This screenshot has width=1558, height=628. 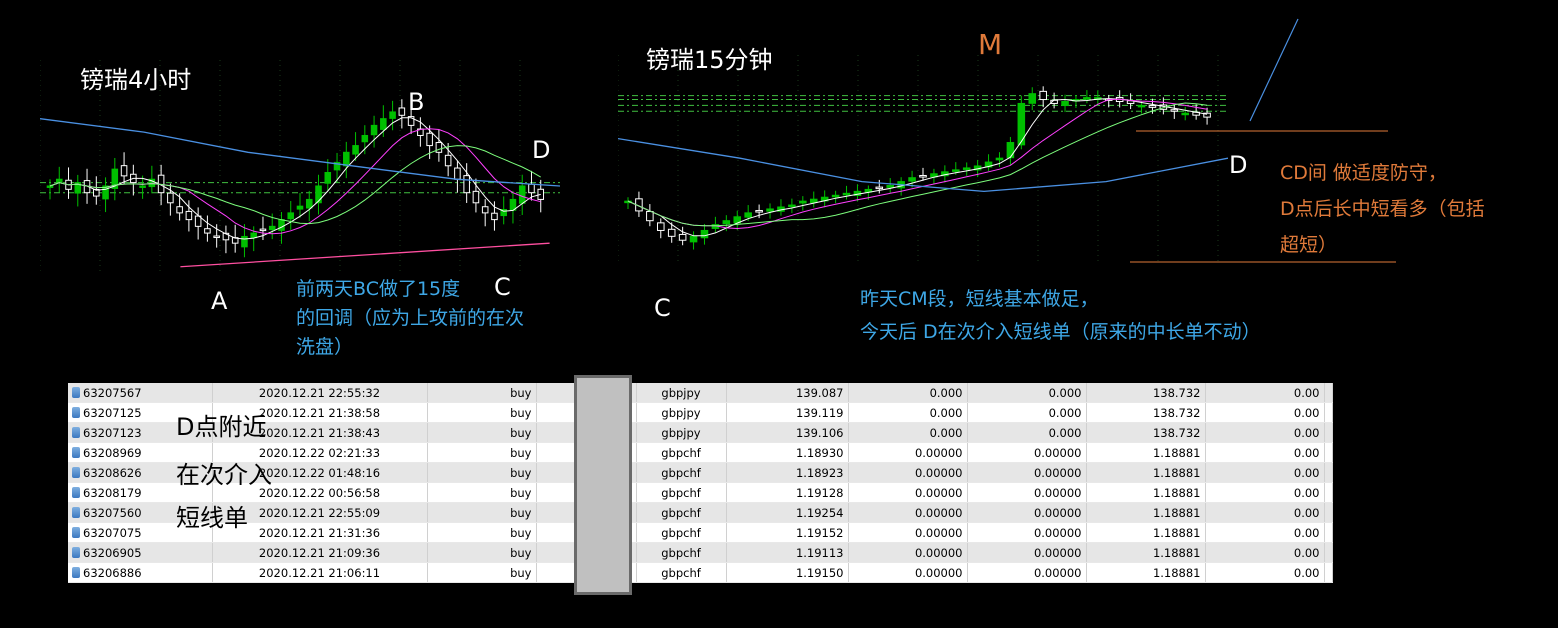 I want to click on overlay-note-line3: 短线单, so click(x=212, y=518).